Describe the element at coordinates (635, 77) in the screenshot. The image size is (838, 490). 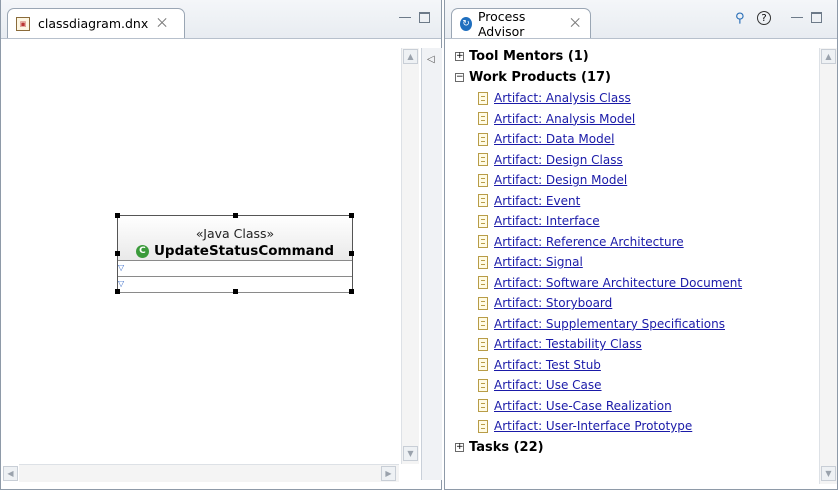
I see `tree-group: − Work Products (17)` at that location.